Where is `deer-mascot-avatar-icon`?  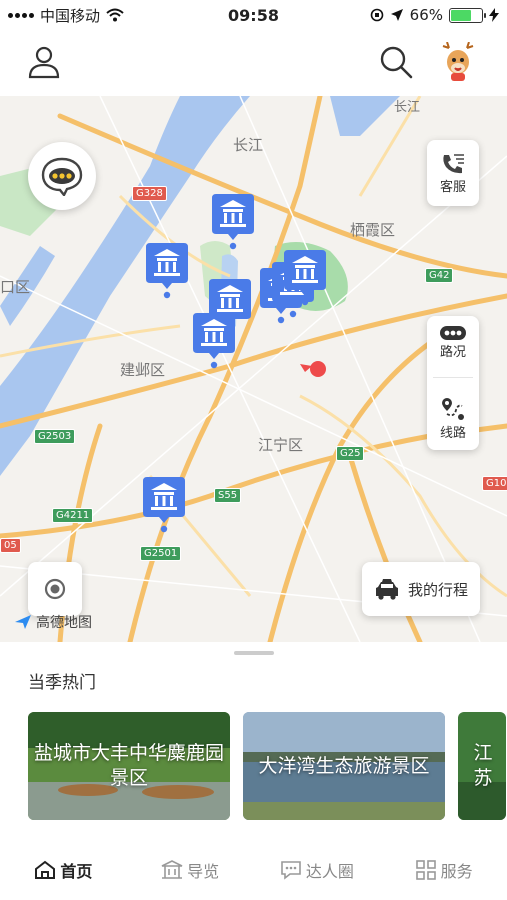
deer-mascot-avatar-icon is located at coordinates (458, 61).